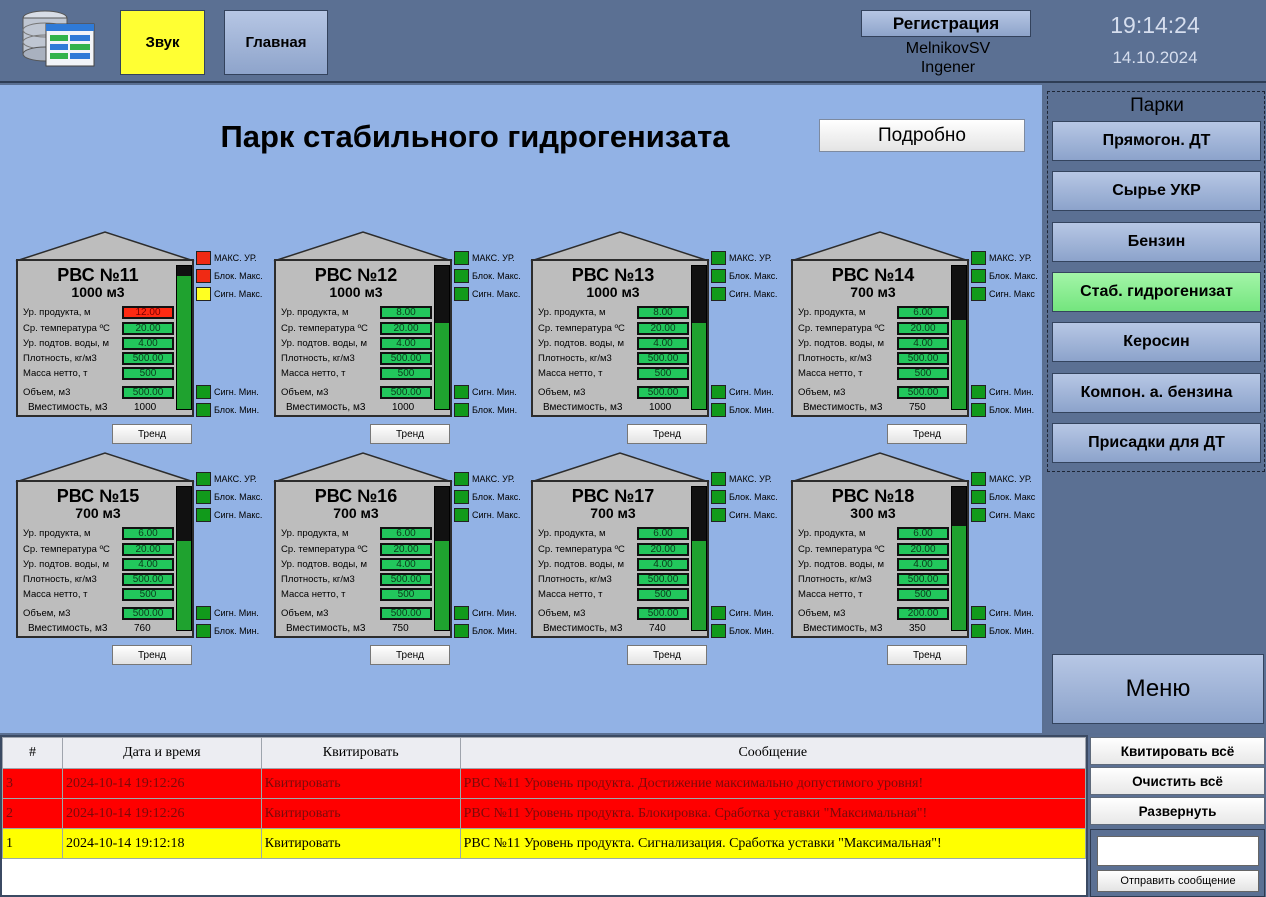 The width and height of the screenshot is (1266, 897). I want to click on park-button: Компон. а. бензина, so click(1156, 392).